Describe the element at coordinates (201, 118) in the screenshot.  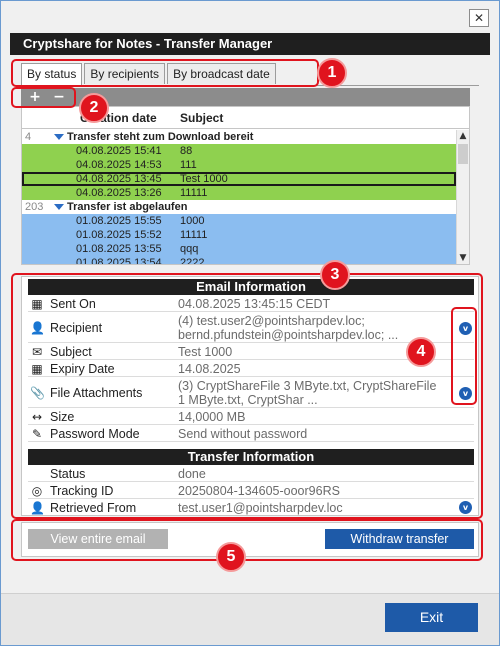
I see `column-header-subject: Subject` at that location.